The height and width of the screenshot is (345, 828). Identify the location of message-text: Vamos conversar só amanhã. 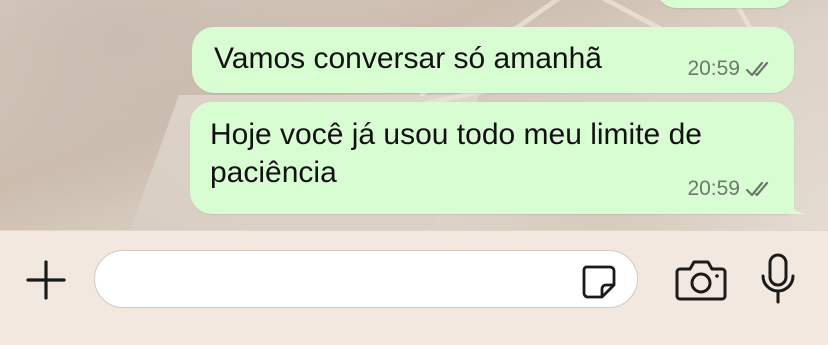
(408, 58).